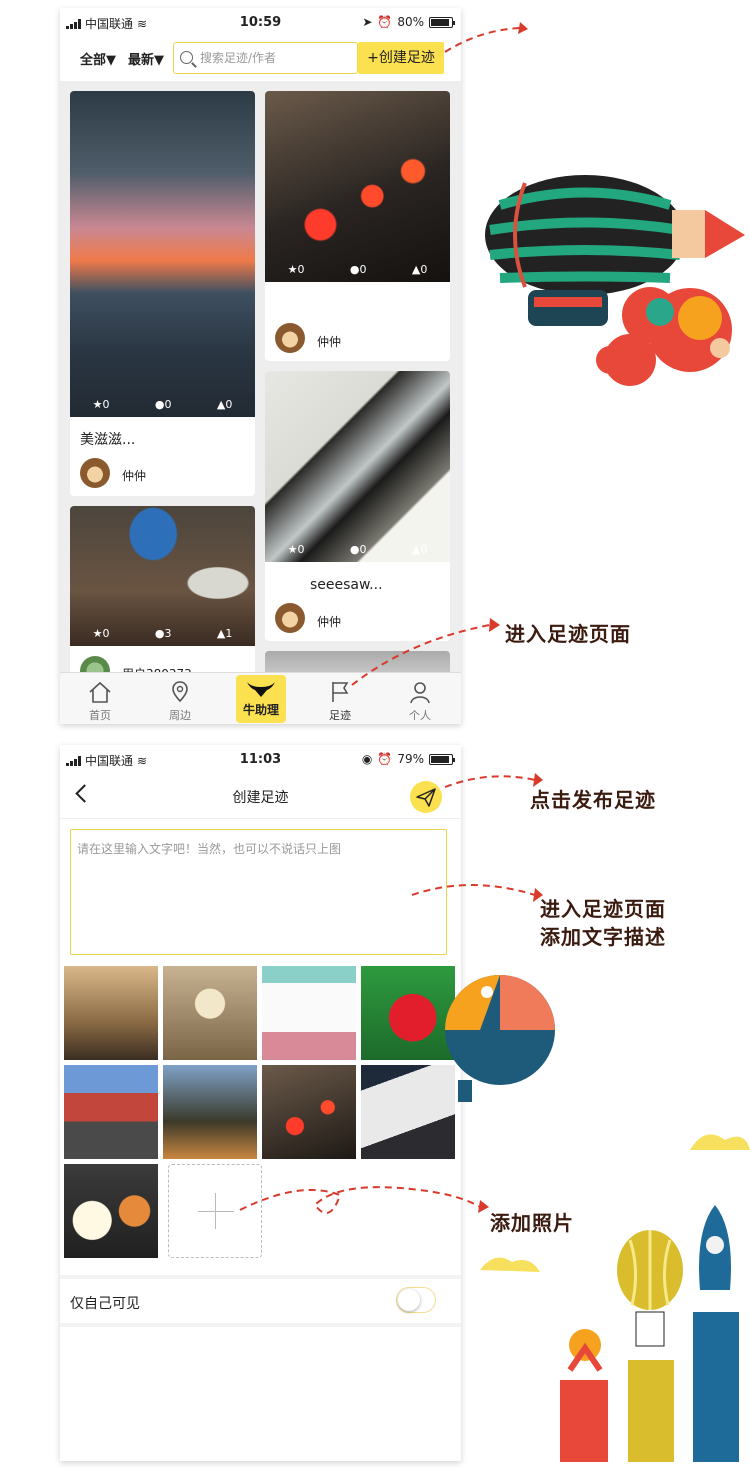 The height and width of the screenshot is (1476, 750). I want to click on search-input: 搜索足迹/作者, so click(265, 58).